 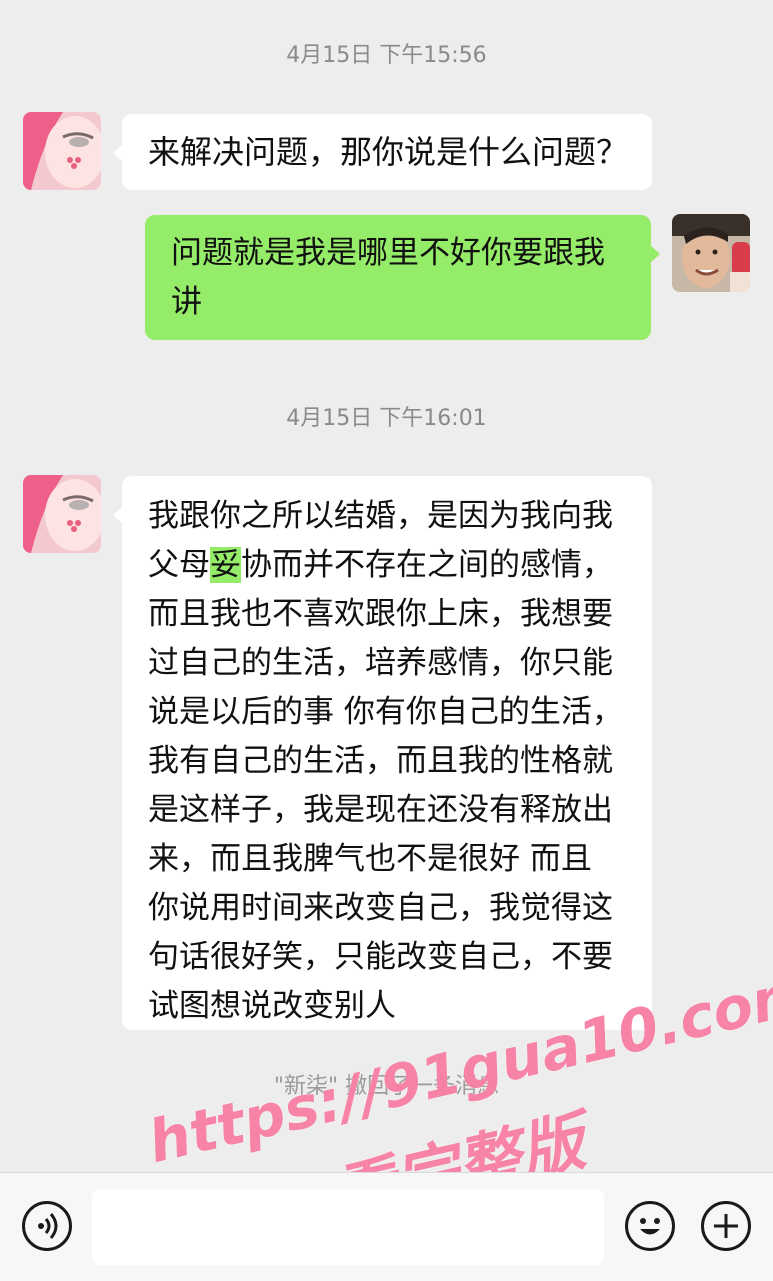 What do you see at coordinates (388, 152) in the screenshot?
I see `message-text: 来解决问题，那你说是什么问题？` at bounding box center [388, 152].